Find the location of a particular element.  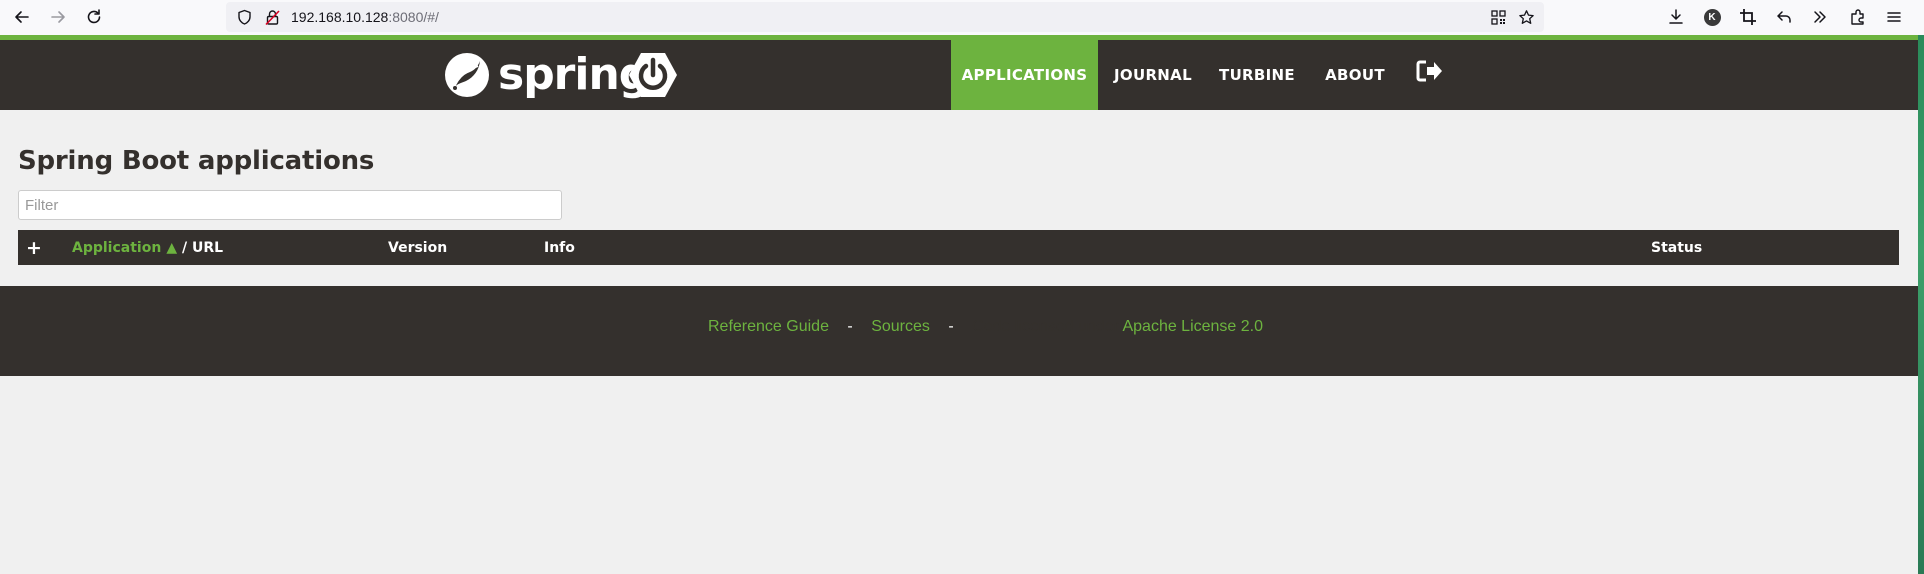

profile-avatar: K is located at coordinates (1712, 17).